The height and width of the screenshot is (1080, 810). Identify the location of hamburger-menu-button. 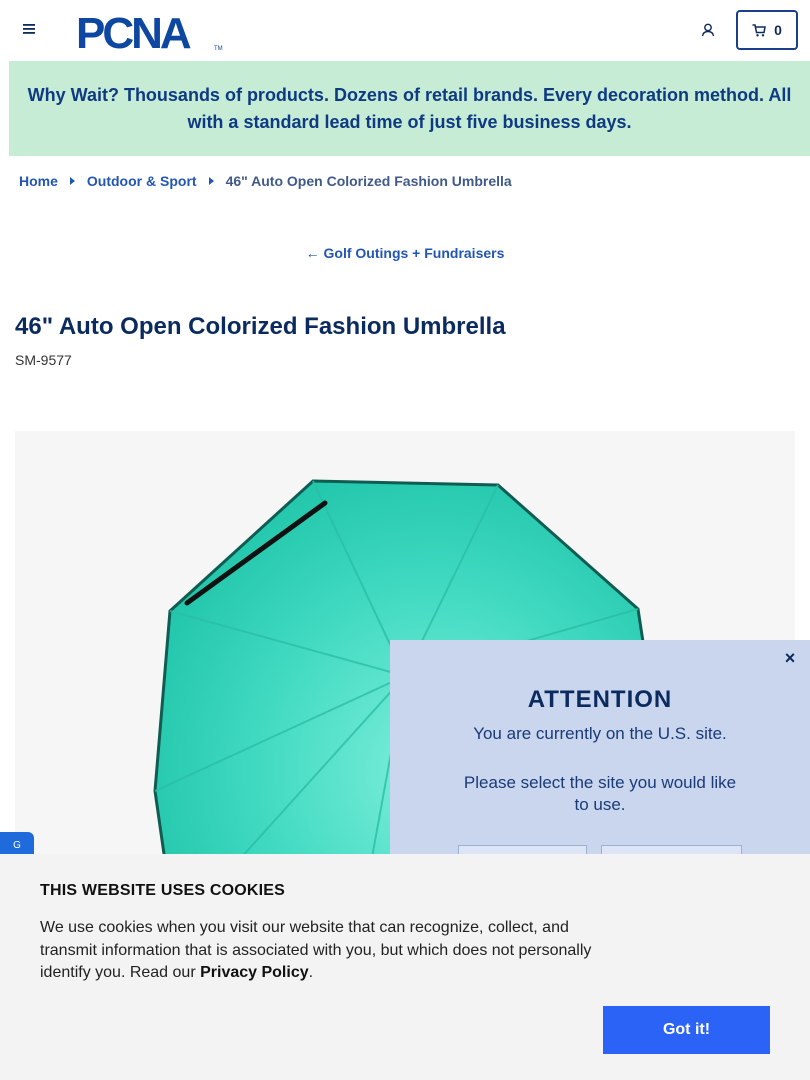
(29, 29).